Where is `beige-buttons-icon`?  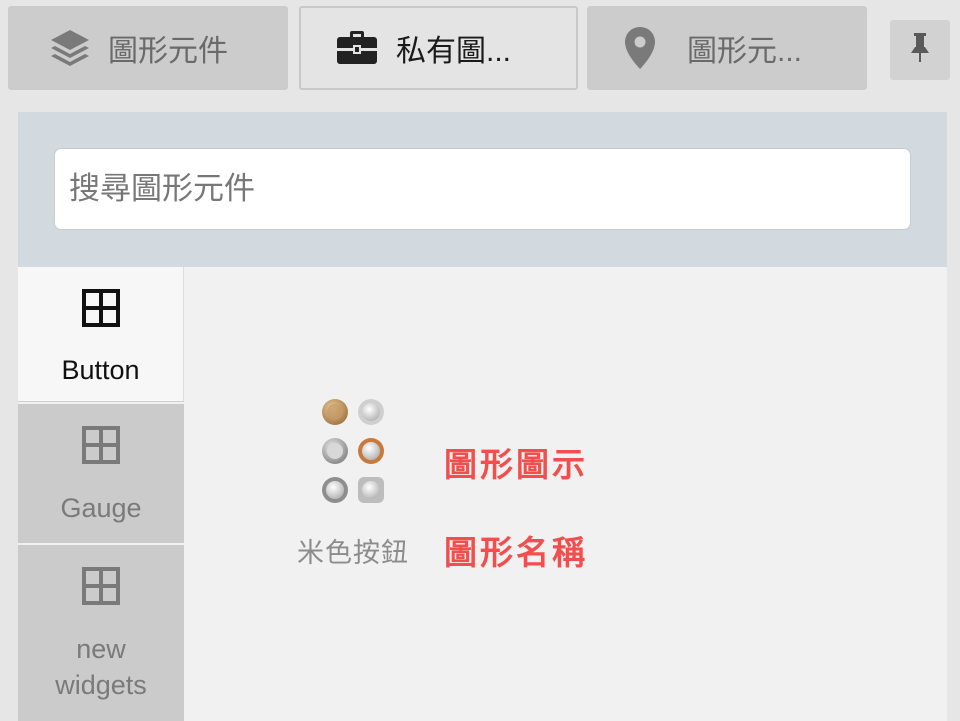
beige-buttons-icon is located at coordinates (353, 456).